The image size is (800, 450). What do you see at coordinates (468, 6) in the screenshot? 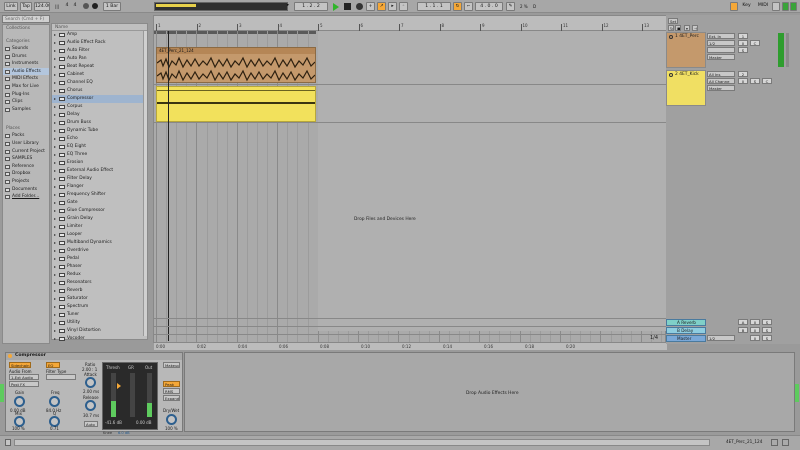
I see `punch-in-icon: ⌐` at bounding box center [468, 6].